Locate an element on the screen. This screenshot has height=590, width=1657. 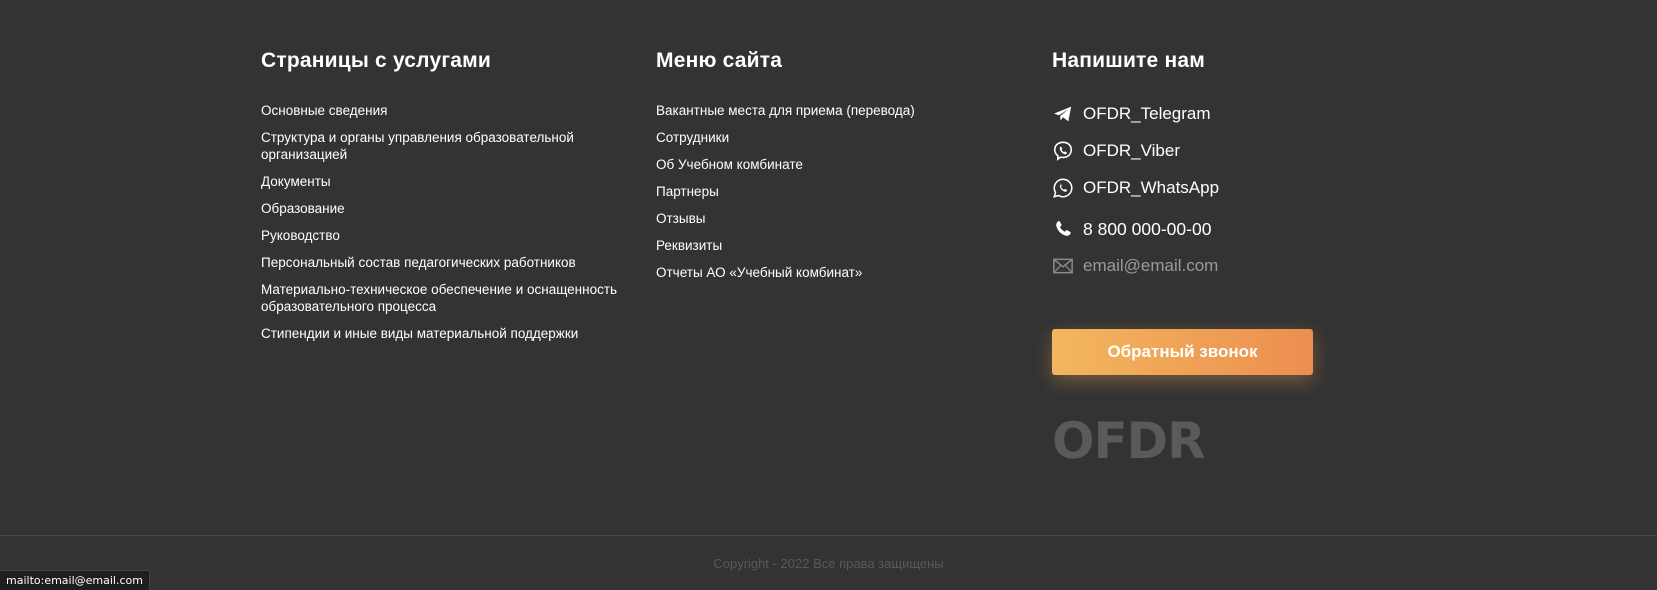
viber-icon is located at coordinates (1063, 151).